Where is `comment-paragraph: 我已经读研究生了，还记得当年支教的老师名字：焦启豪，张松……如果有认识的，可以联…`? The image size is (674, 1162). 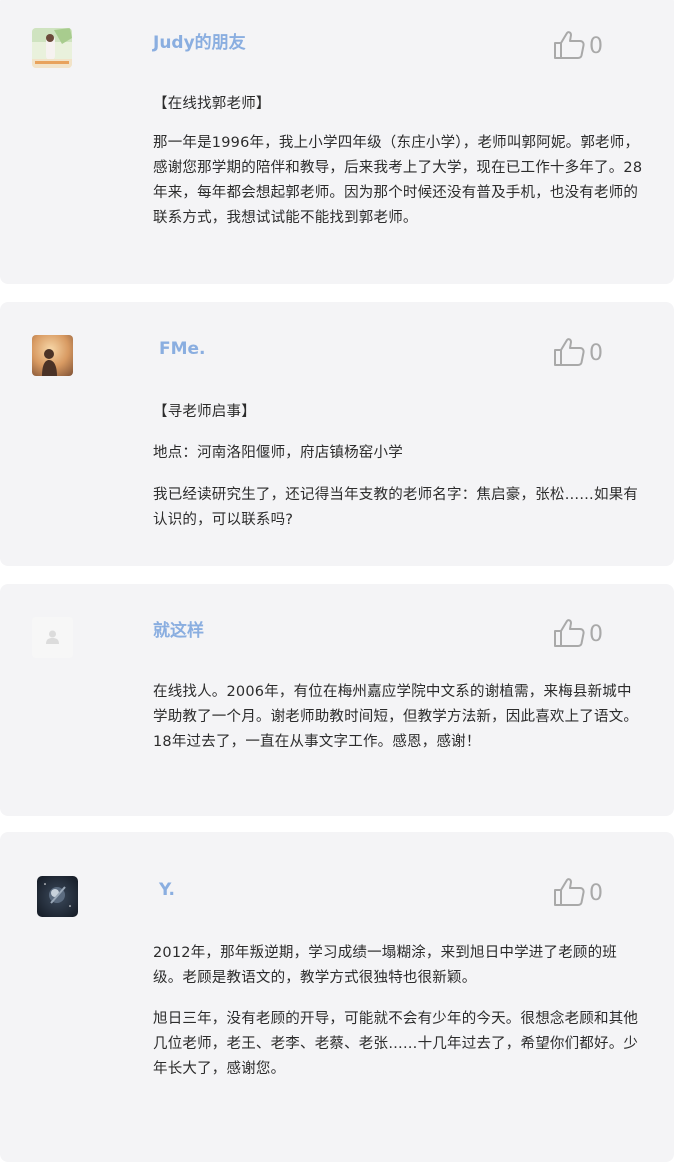 comment-paragraph: 我已经读研究生了，还记得当年支教的老师名字：焦启豪，张松……如果有认识的，可以联… is located at coordinates (396, 507).